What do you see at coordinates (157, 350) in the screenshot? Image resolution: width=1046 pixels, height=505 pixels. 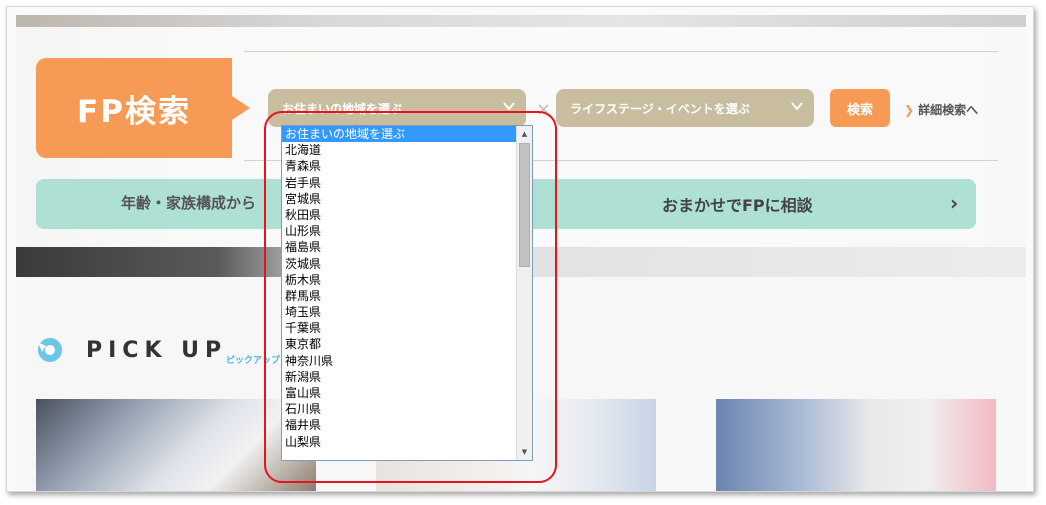 I see `pickup-heading: PICK UP` at bounding box center [157, 350].